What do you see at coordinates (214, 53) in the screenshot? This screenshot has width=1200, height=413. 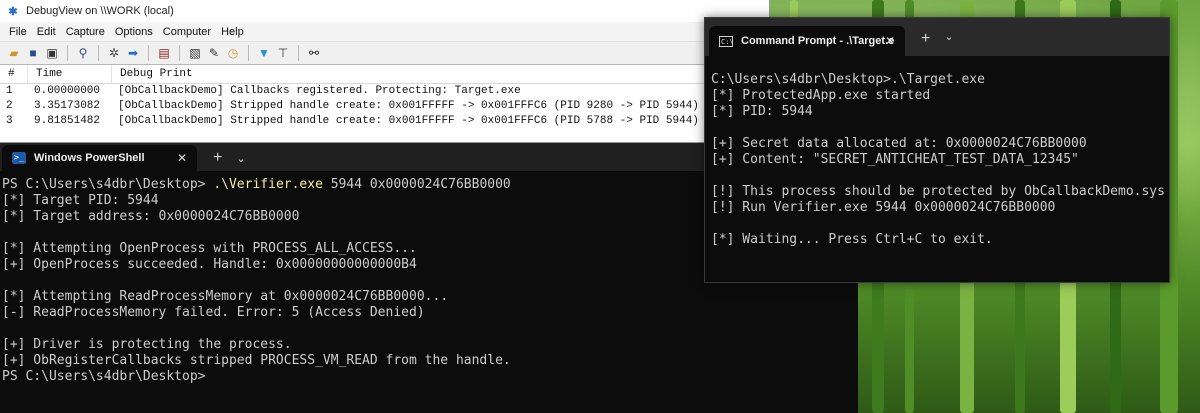 I see `highlight-icon: ✎` at bounding box center [214, 53].